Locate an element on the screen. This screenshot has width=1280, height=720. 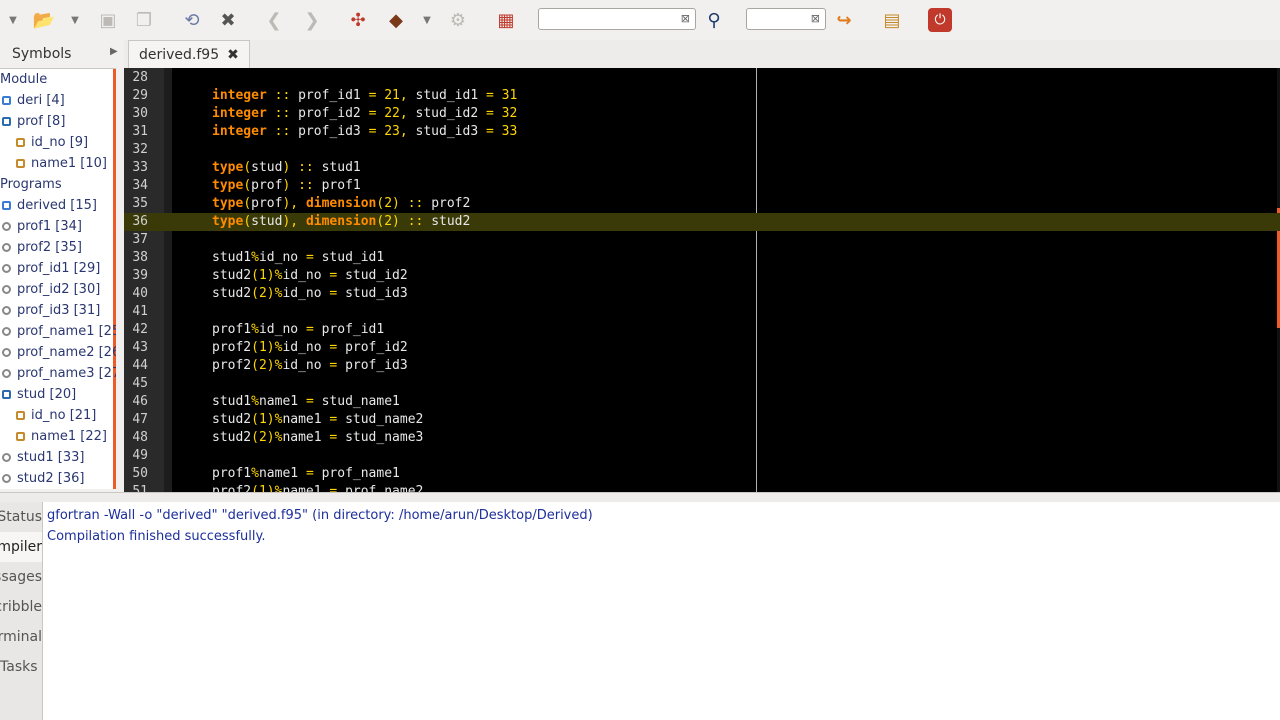
save-all-icon: ❐ is located at coordinates (144, 20).